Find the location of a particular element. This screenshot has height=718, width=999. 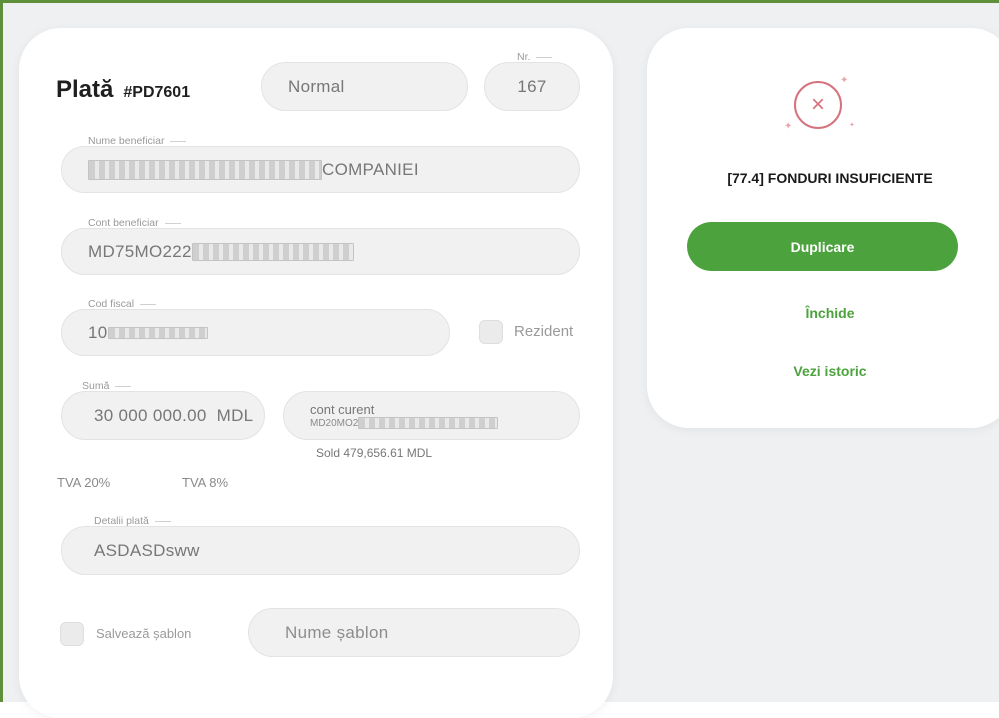

template-name-input: Nume șablon is located at coordinates (414, 632).